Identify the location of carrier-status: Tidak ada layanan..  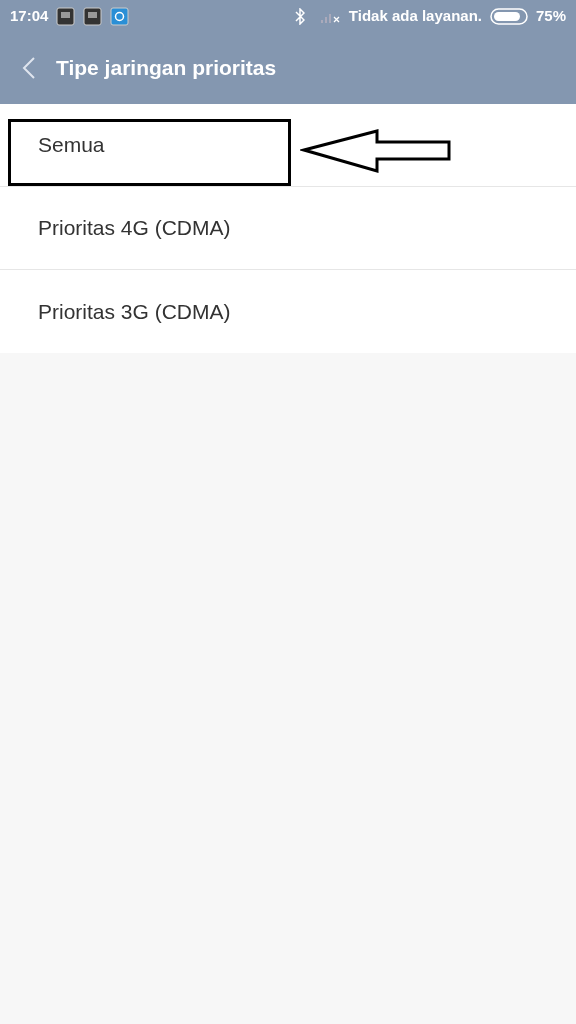
(415, 15).